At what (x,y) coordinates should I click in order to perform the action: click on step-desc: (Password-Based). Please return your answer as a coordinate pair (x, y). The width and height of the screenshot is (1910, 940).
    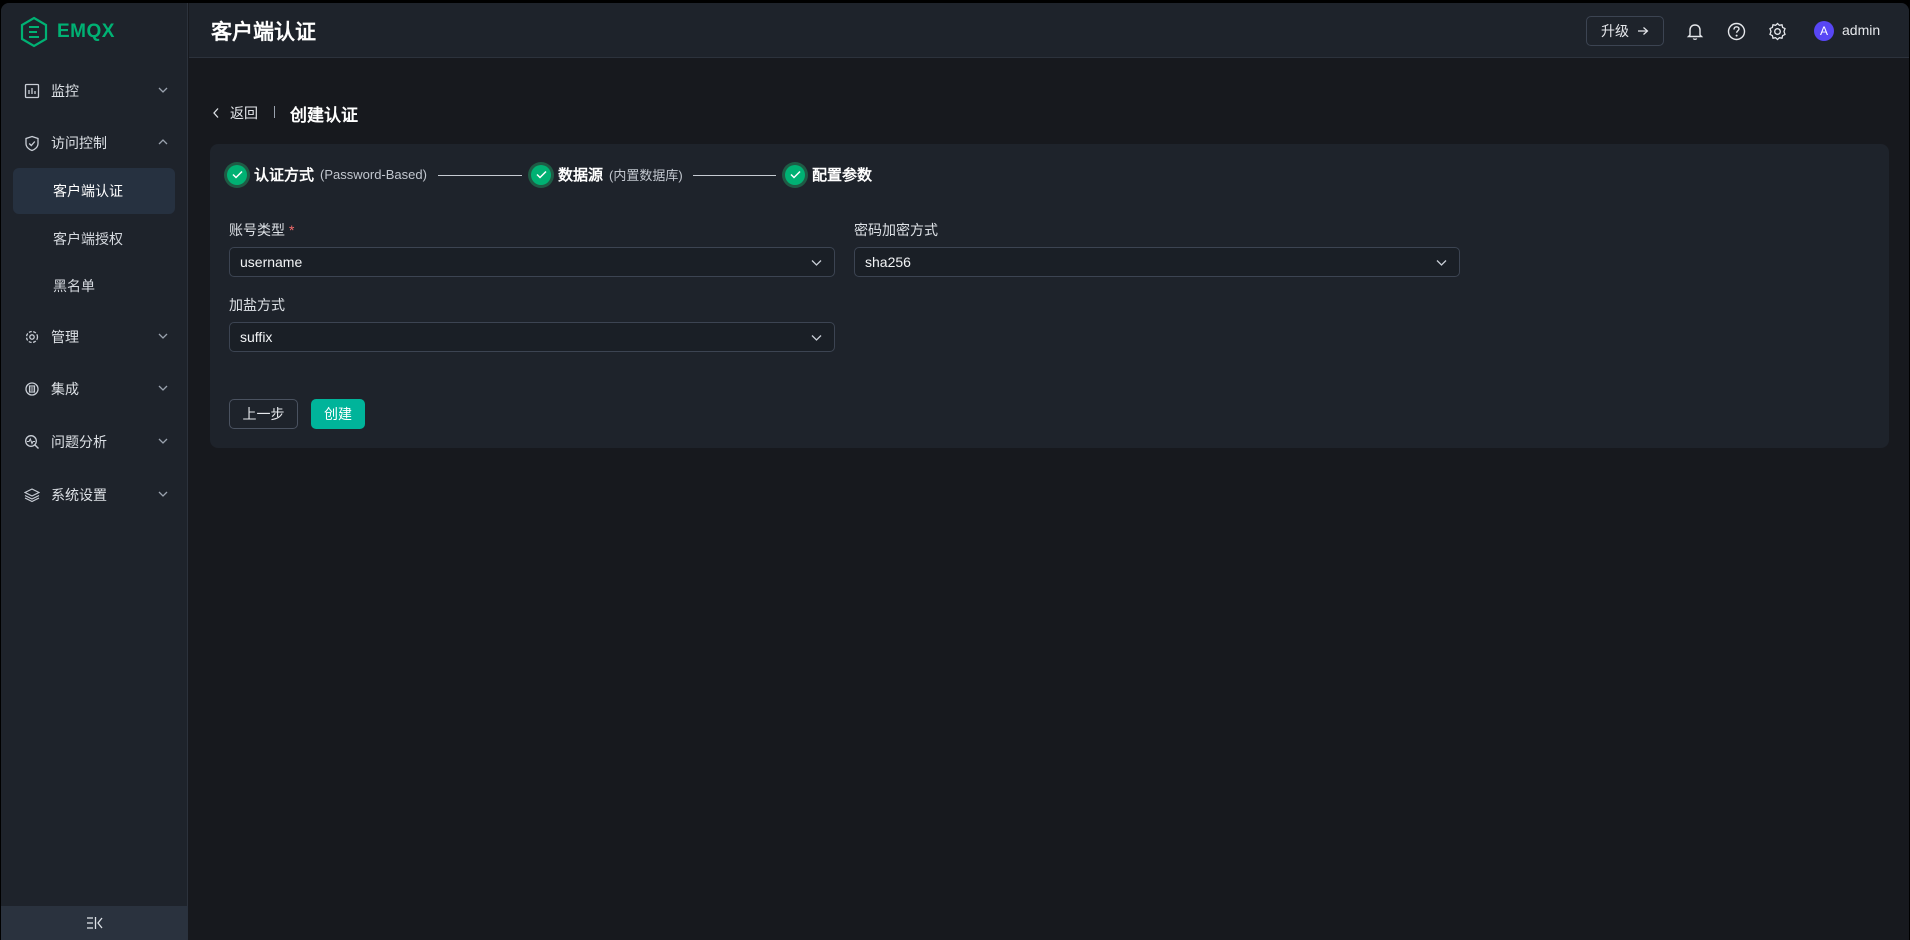
    Looking at the image, I should click on (373, 174).